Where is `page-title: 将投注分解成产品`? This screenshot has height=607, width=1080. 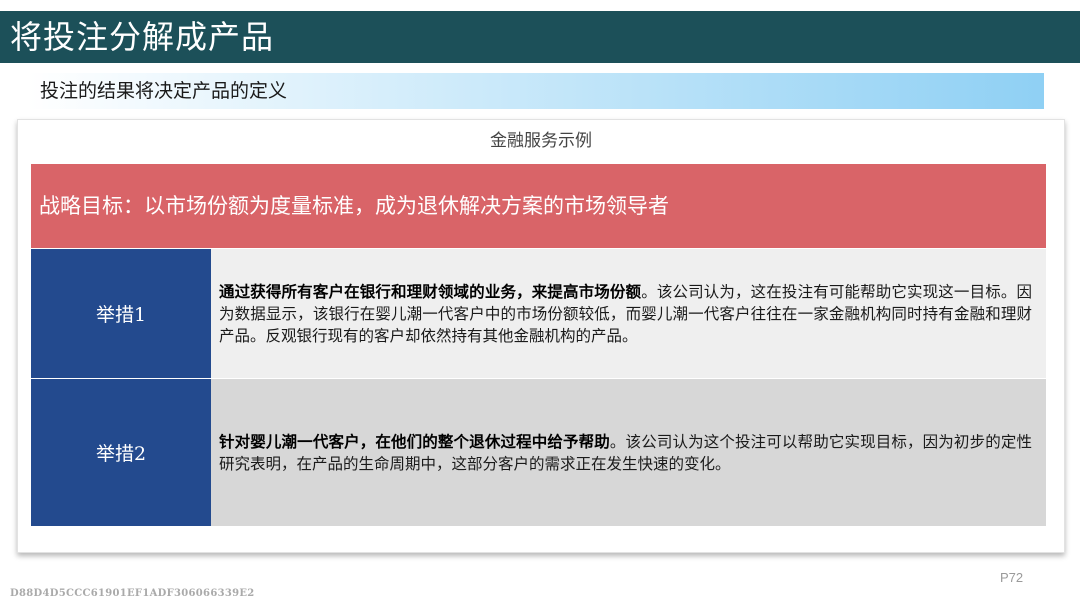
page-title: 将投注分解成产品 is located at coordinates (142, 37).